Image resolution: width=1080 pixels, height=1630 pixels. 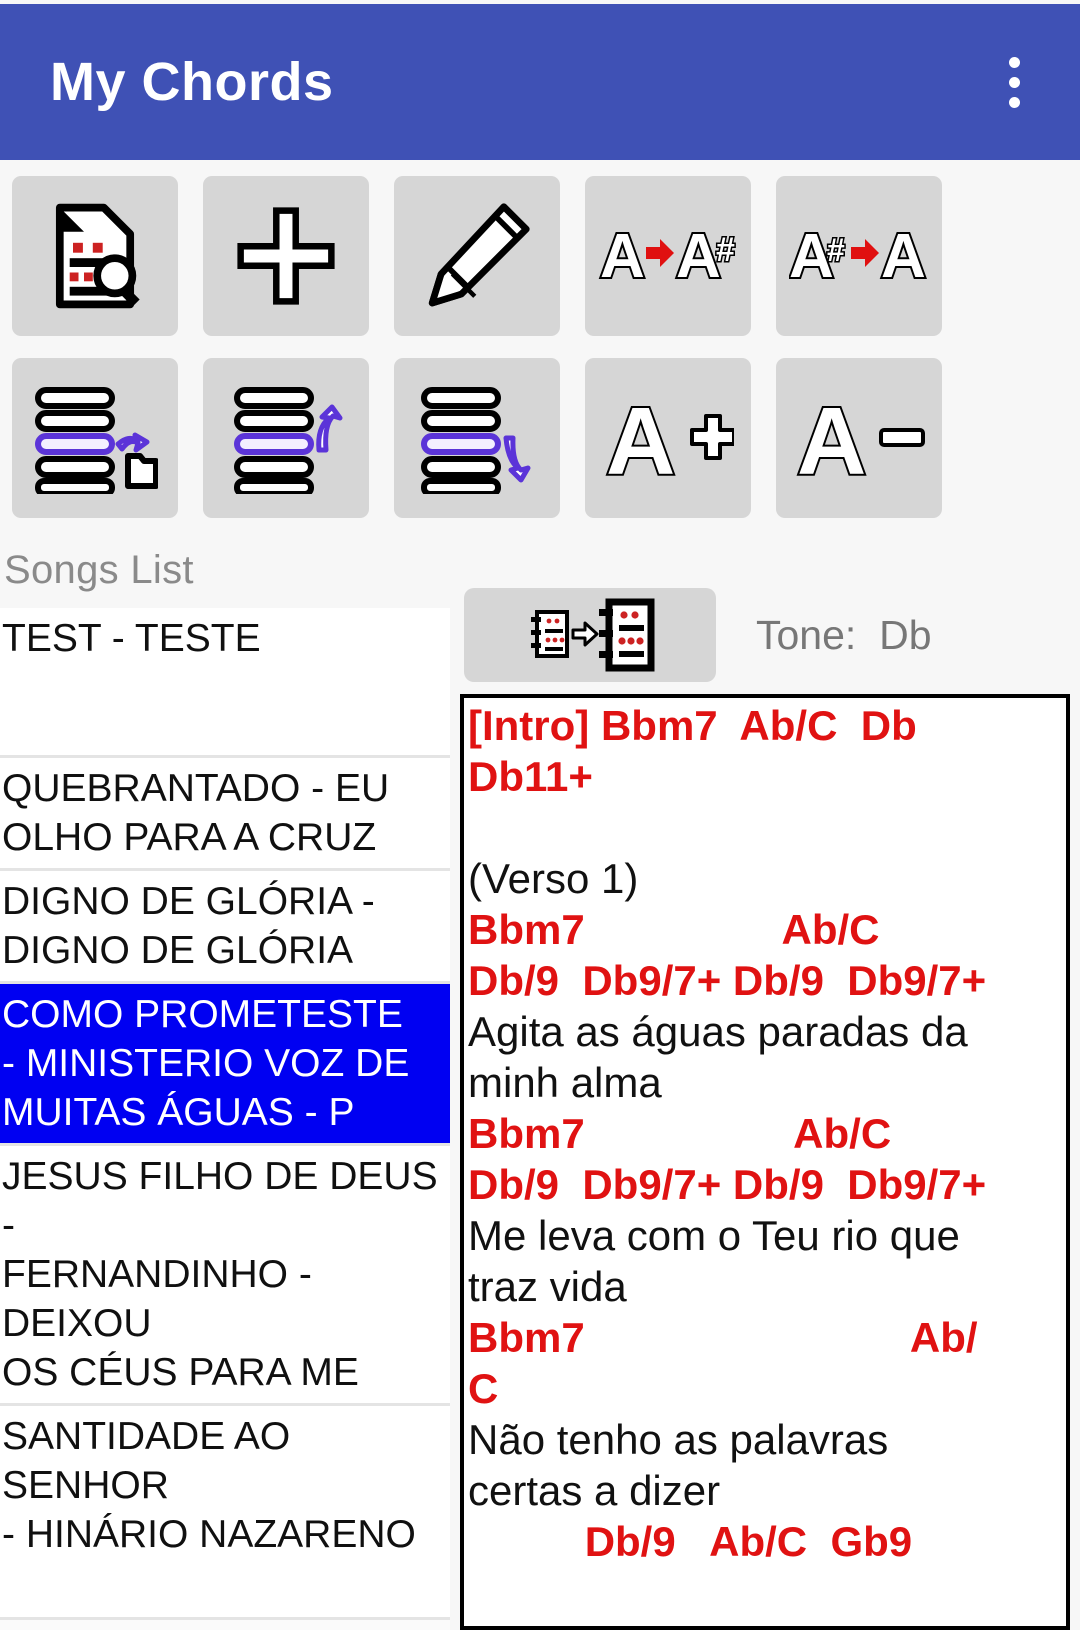 I want to click on lyric-line: Me leva com o Teu rio que, so click(x=714, y=1235).